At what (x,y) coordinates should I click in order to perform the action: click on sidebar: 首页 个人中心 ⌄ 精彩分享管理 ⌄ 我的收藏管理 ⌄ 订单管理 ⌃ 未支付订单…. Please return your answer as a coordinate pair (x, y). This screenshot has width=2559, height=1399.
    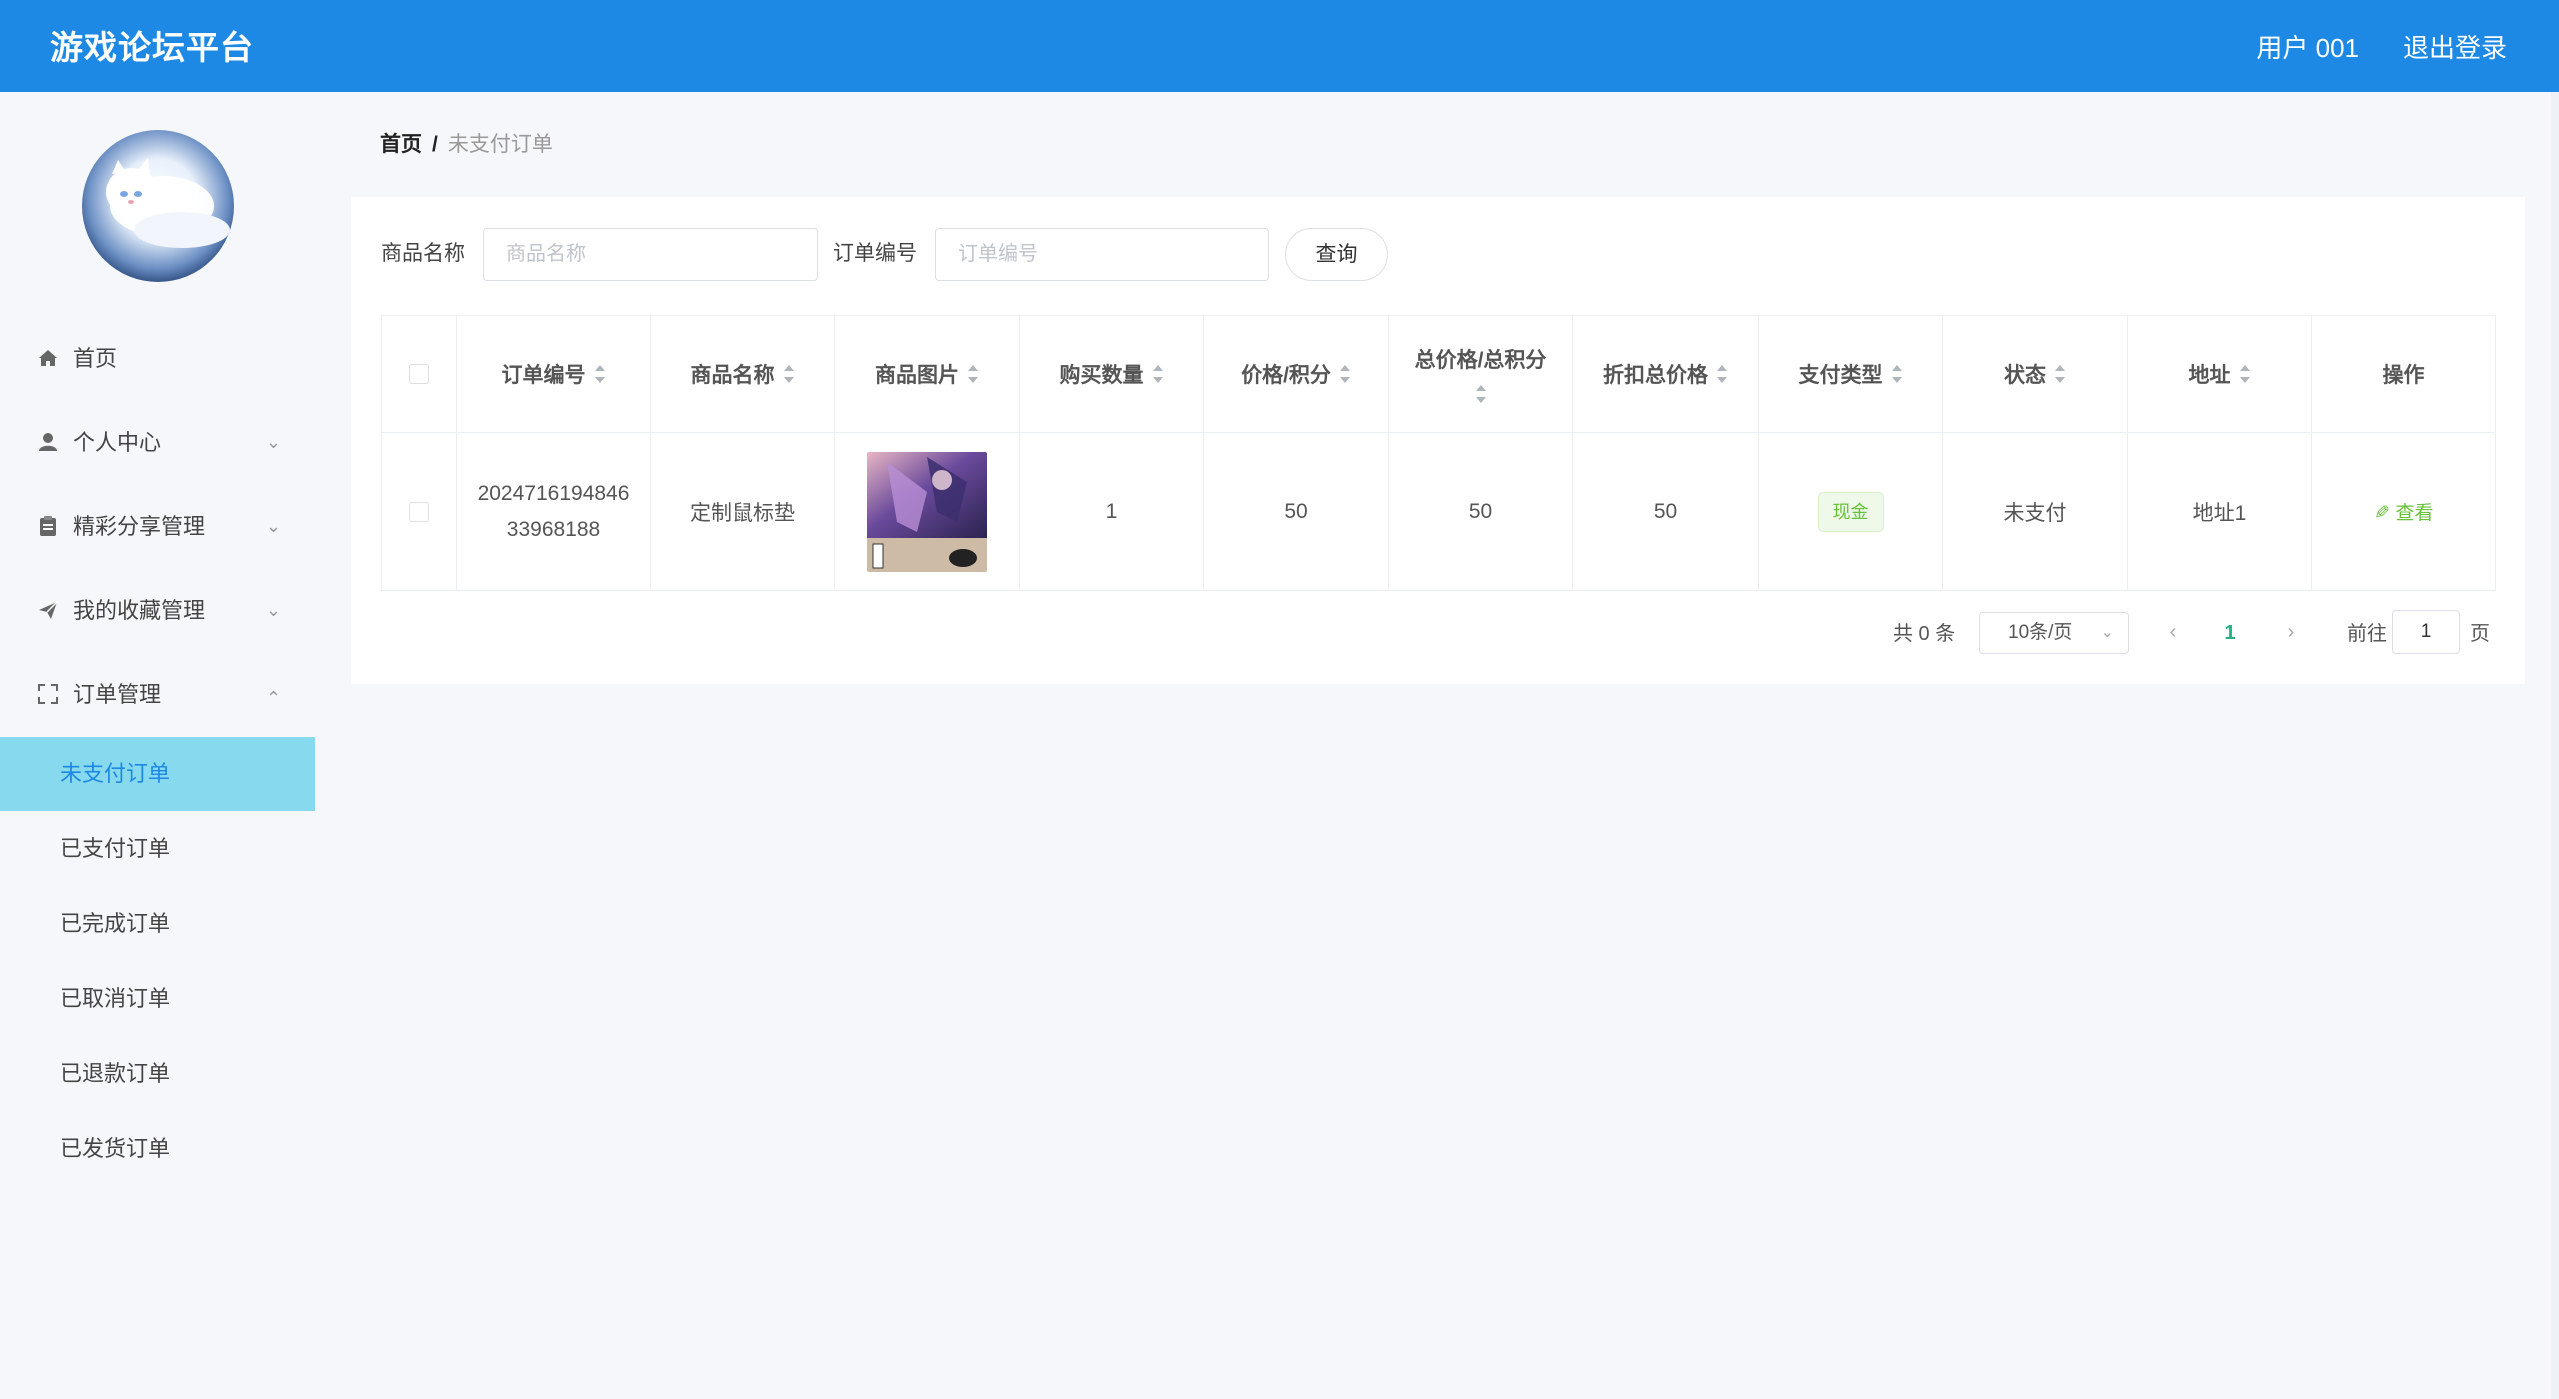
    Looking at the image, I should click on (157, 745).